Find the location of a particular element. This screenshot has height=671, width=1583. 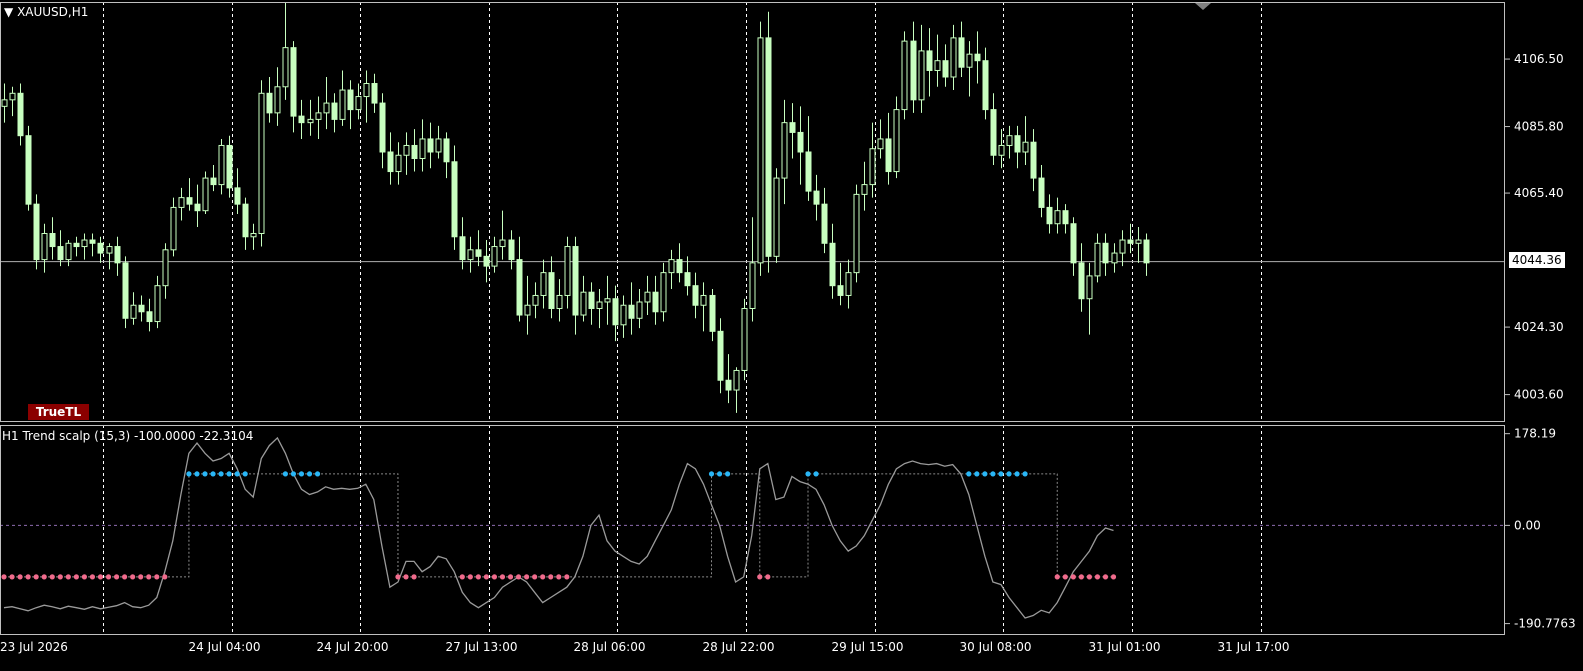

dropdown-triangle-icon: ▼ is located at coordinates (8, 12).